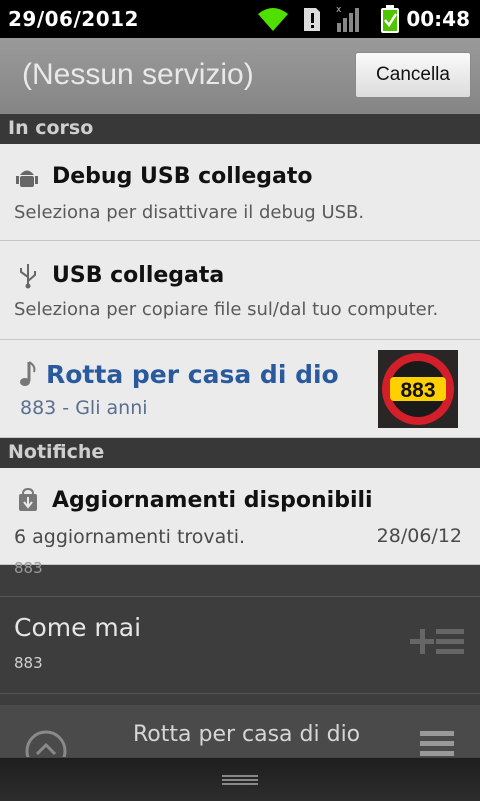 The image size is (480, 801). I want to click on album-art: 883, so click(418, 389).